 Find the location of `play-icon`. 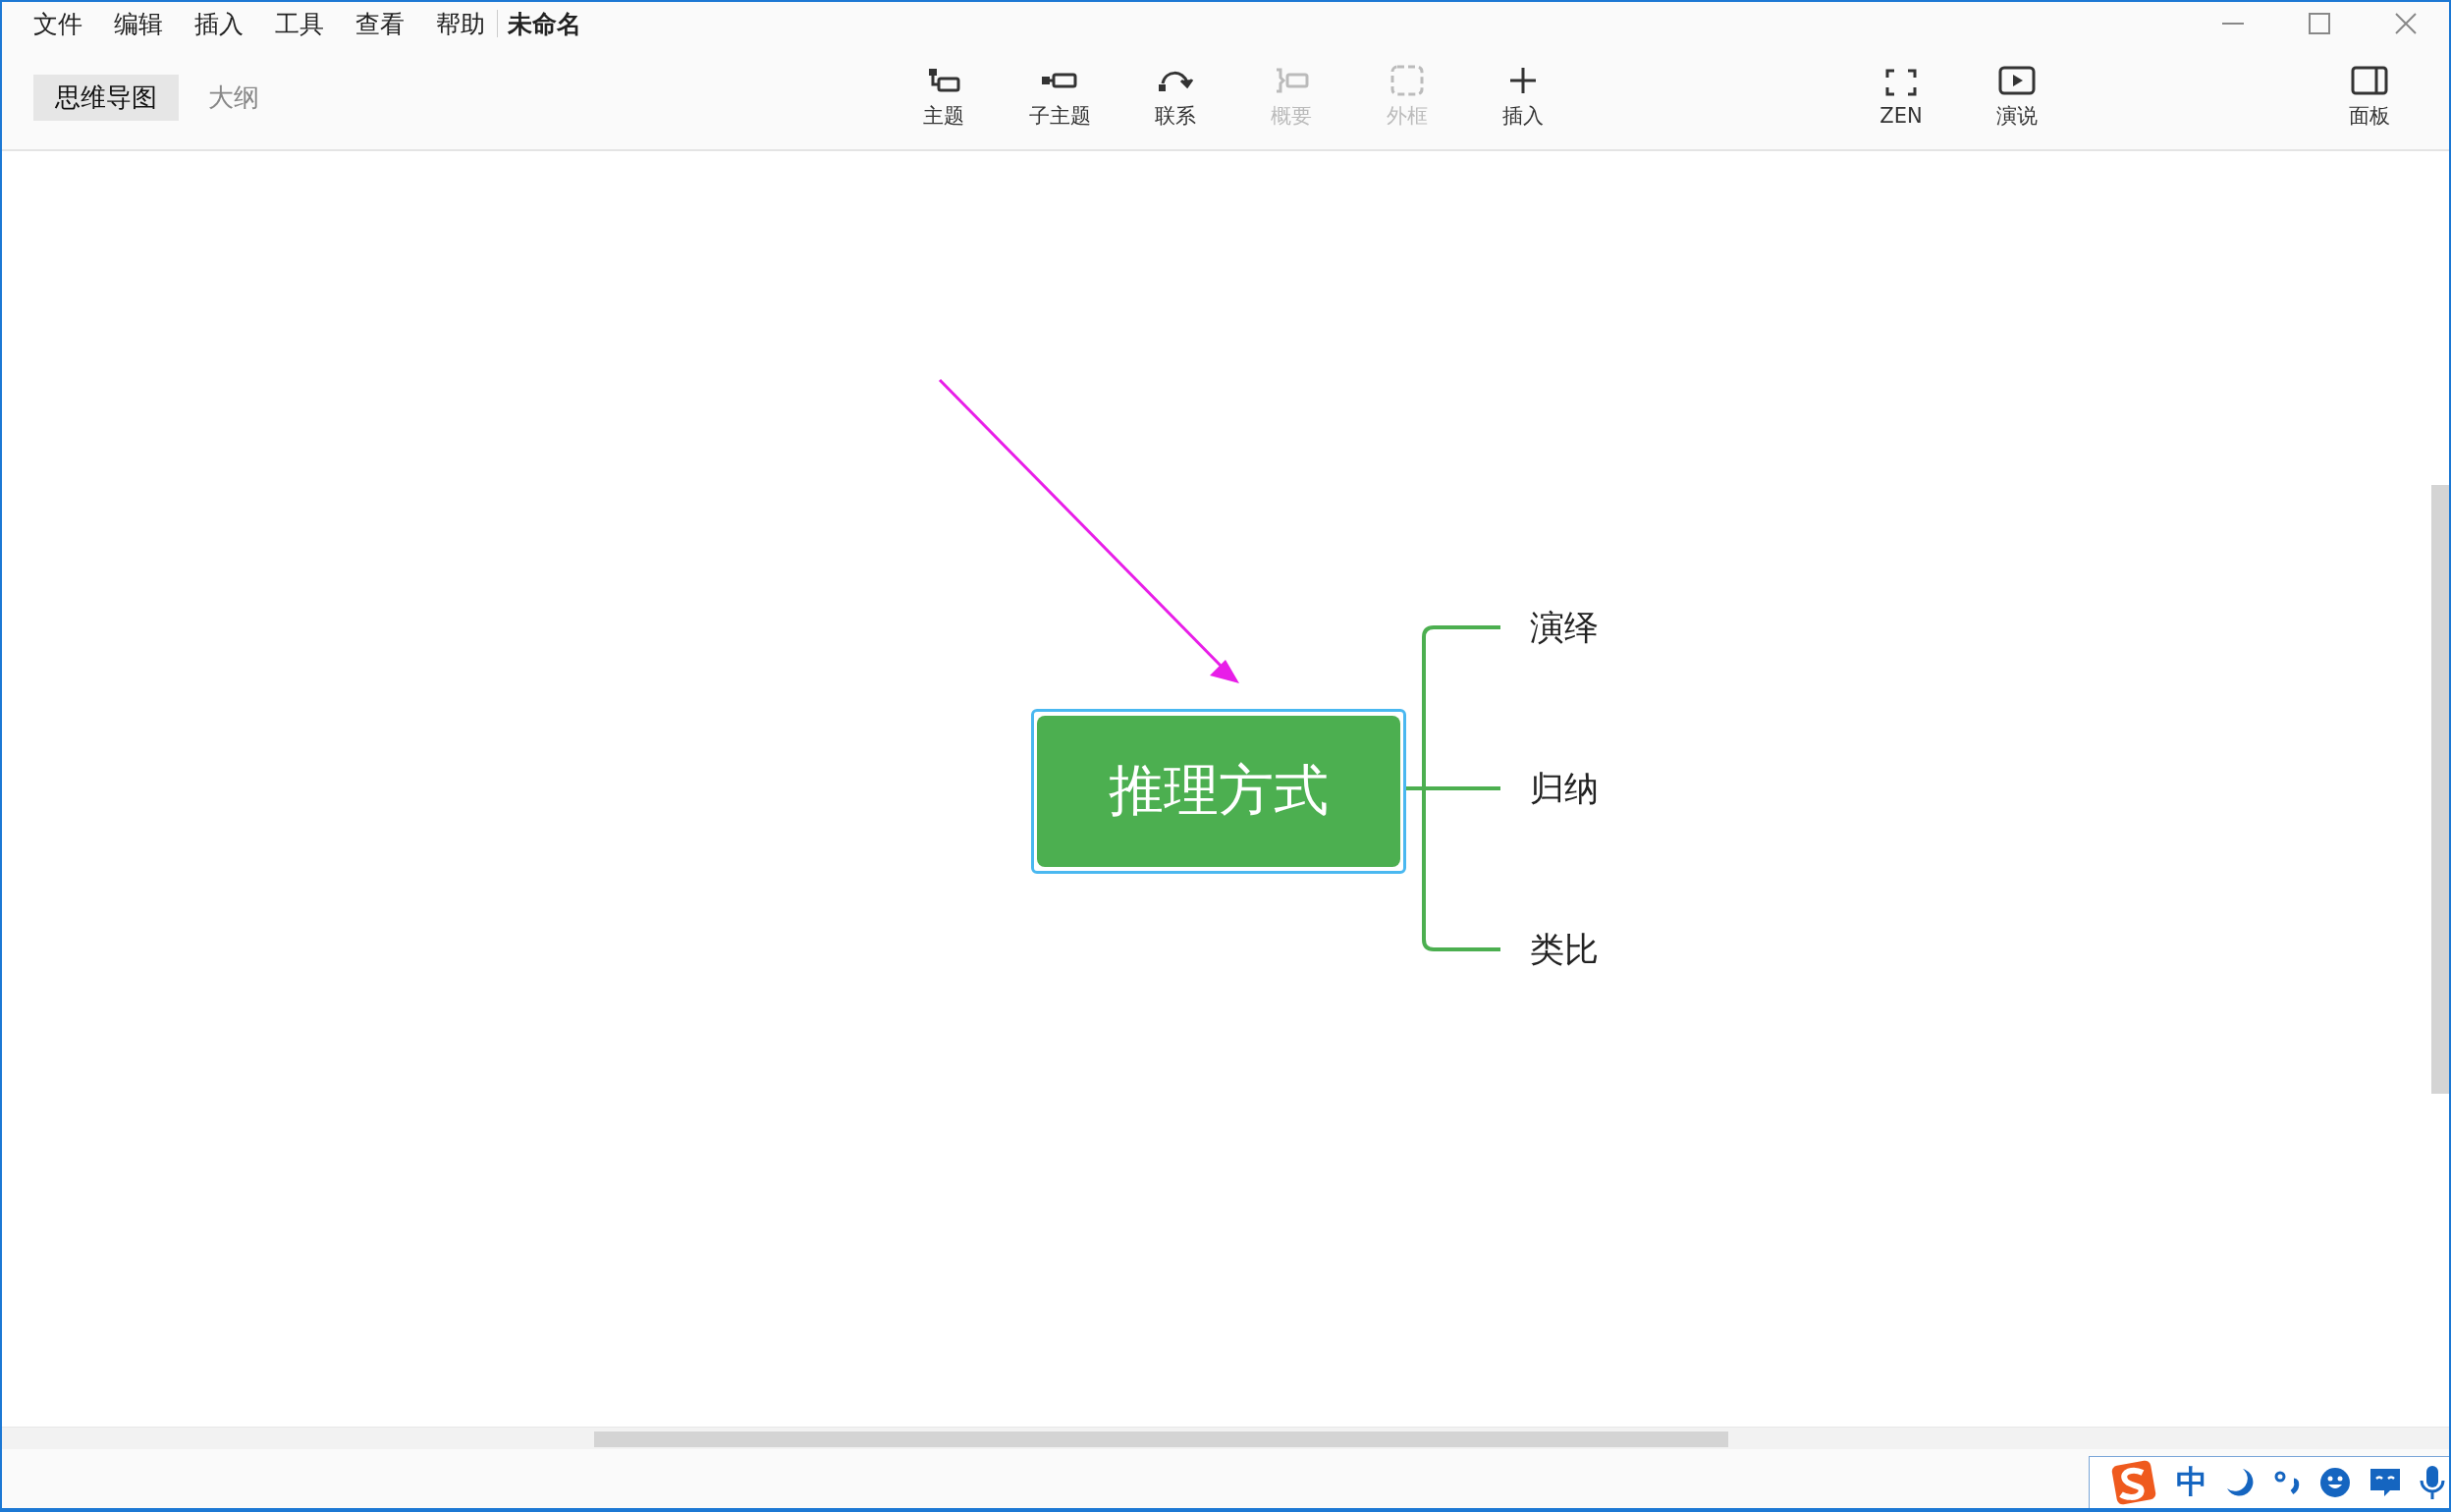

play-icon is located at coordinates (2017, 80).